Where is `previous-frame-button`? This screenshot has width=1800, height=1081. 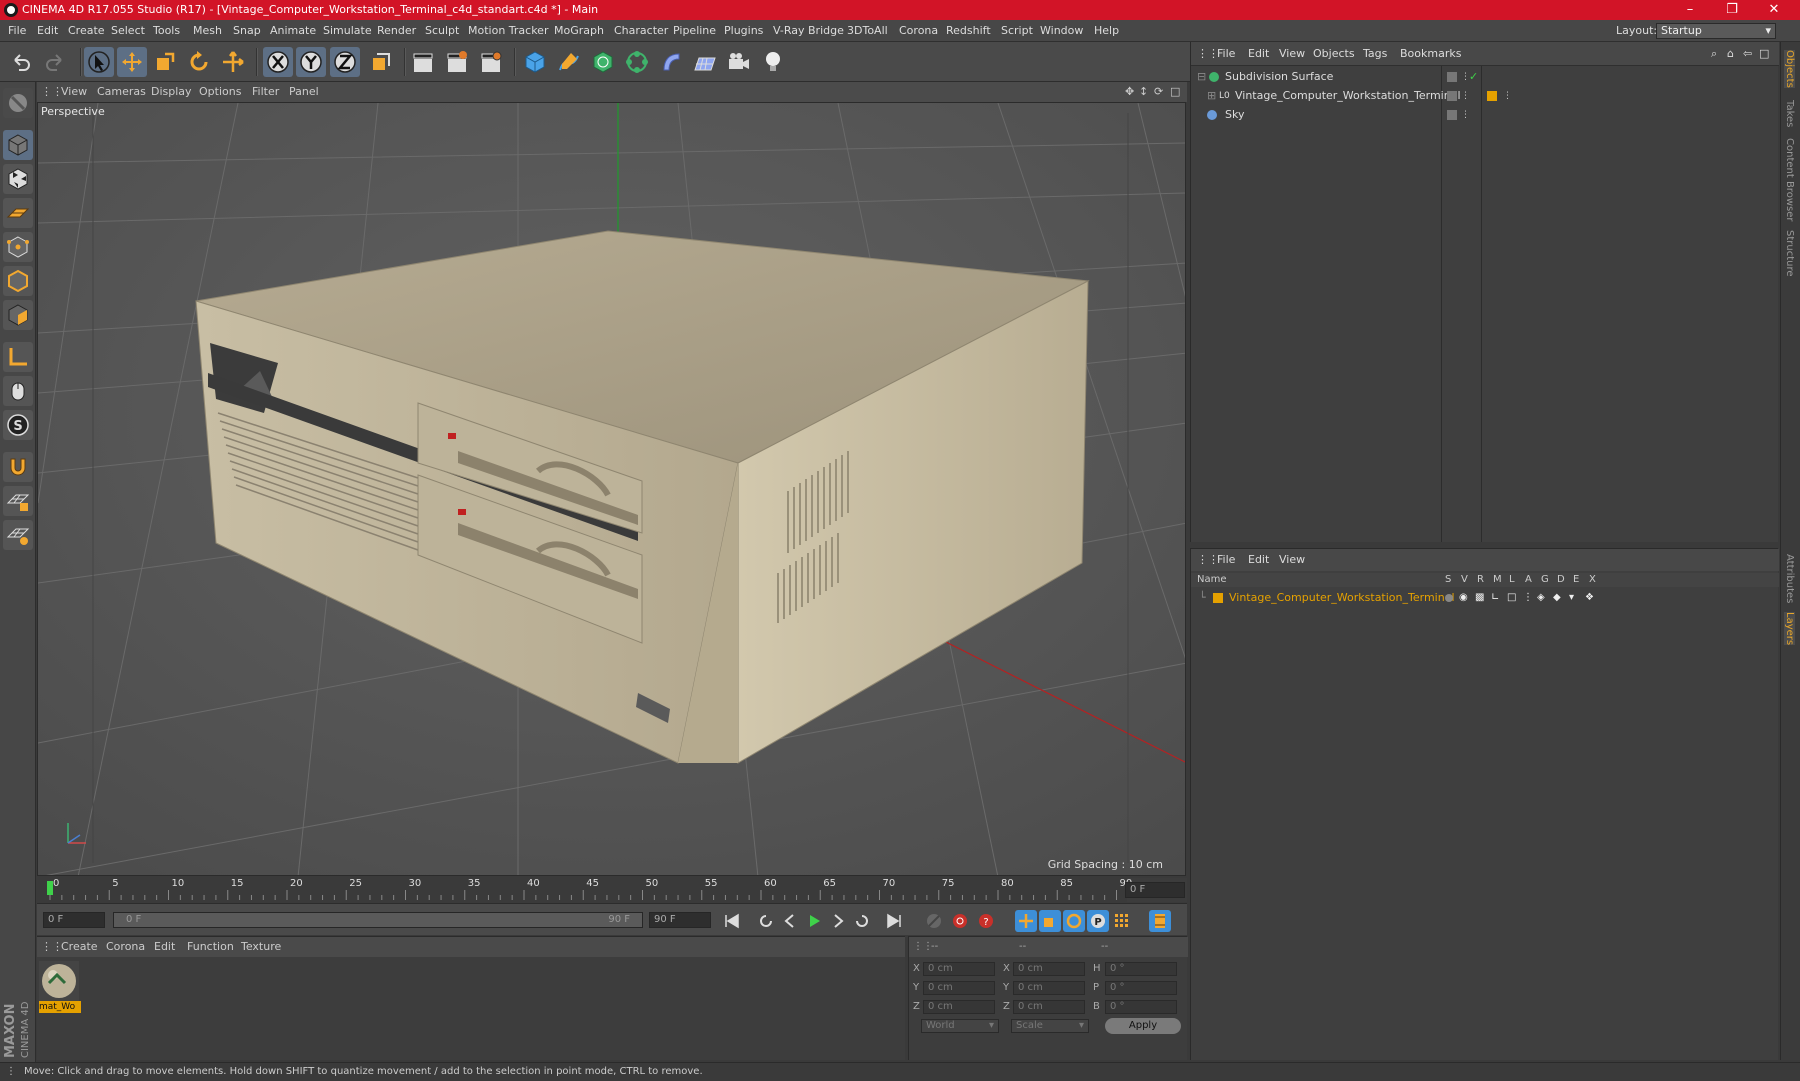
previous-frame-button is located at coordinates (790, 921).